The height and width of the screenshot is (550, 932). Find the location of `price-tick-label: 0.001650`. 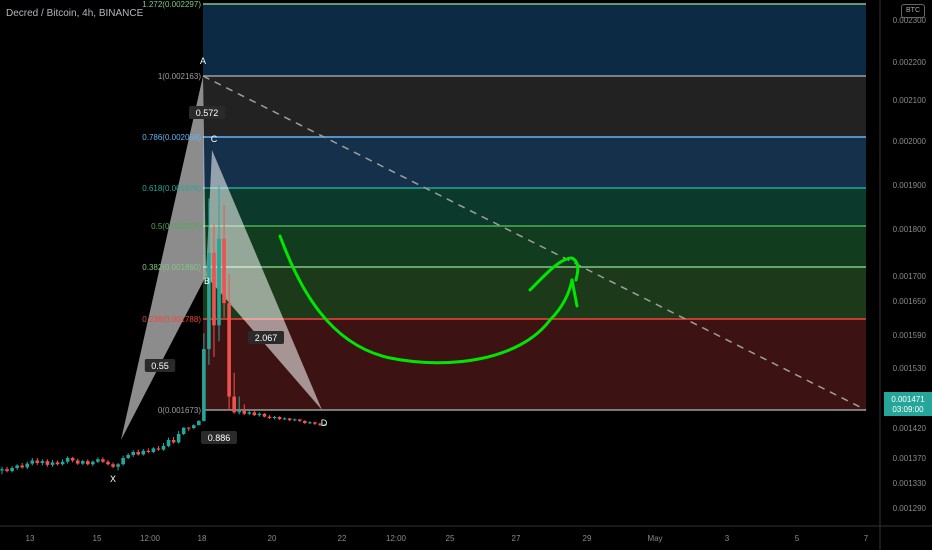

price-tick-label: 0.001650 is located at coordinates (910, 301).